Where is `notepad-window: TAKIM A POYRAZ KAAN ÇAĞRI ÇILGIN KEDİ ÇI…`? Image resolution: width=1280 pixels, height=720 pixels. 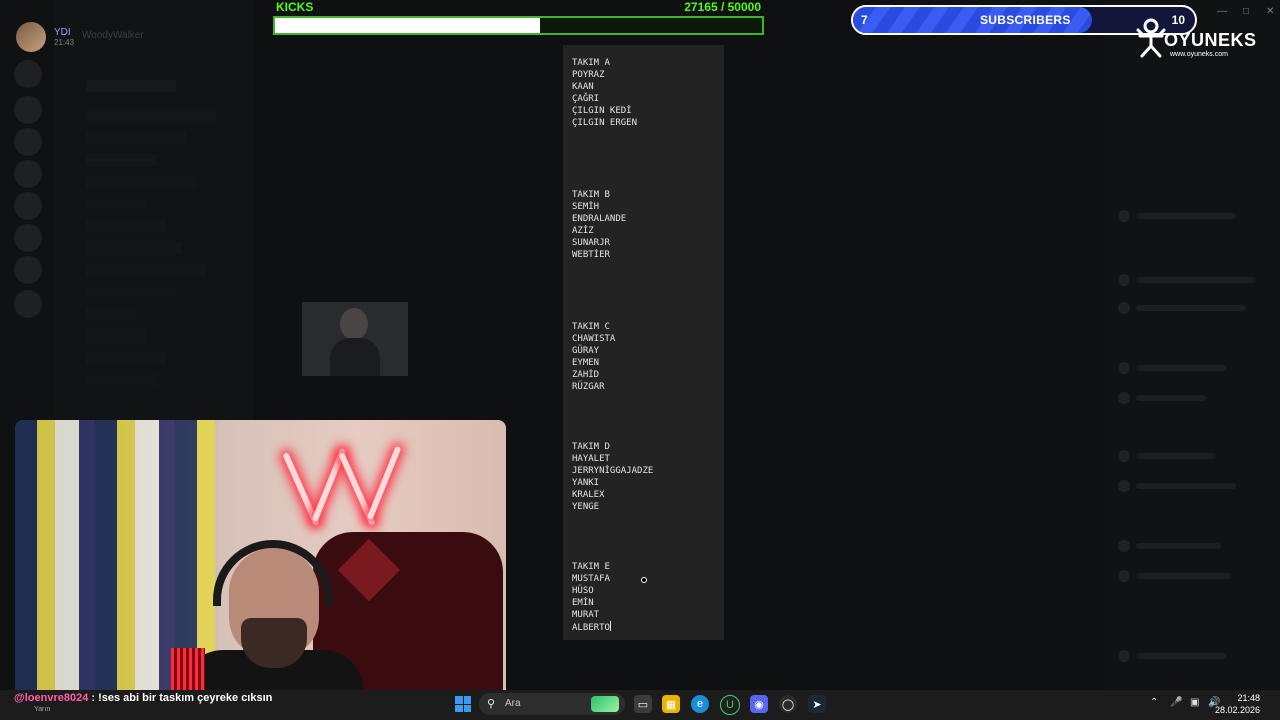
notepad-window: TAKIM A POYRAZ KAAN ÇAĞRI ÇILGIN KEDİ ÇI… is located at coordinates (643, 342).